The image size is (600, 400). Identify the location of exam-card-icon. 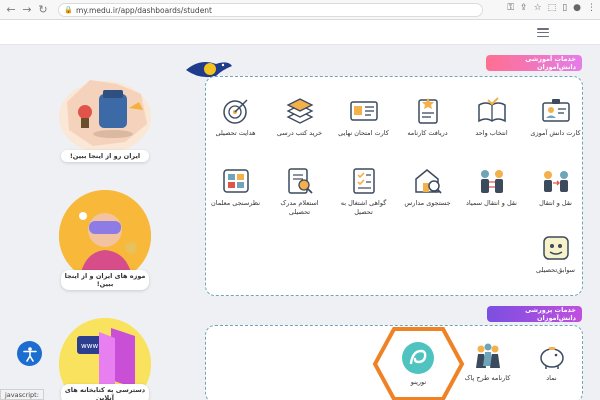
(364, 111).